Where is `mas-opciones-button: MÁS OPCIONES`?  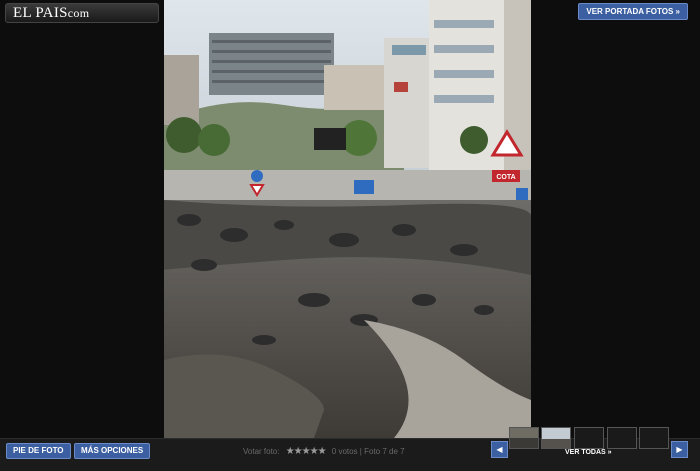 mas-opciones-button: MÁS OPCIONES is located at coordinates (112, 451).